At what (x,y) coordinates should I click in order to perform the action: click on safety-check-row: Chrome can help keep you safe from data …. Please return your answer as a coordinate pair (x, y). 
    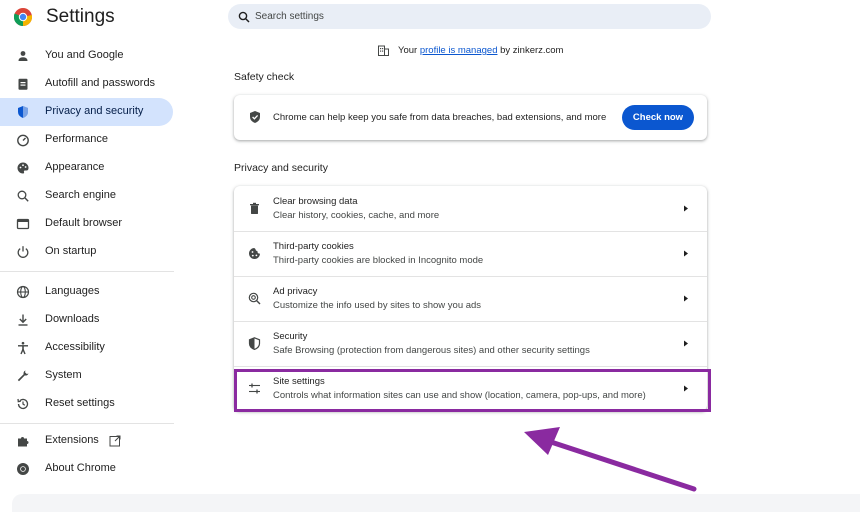
    Looking at the image, I should click on (470, 117).